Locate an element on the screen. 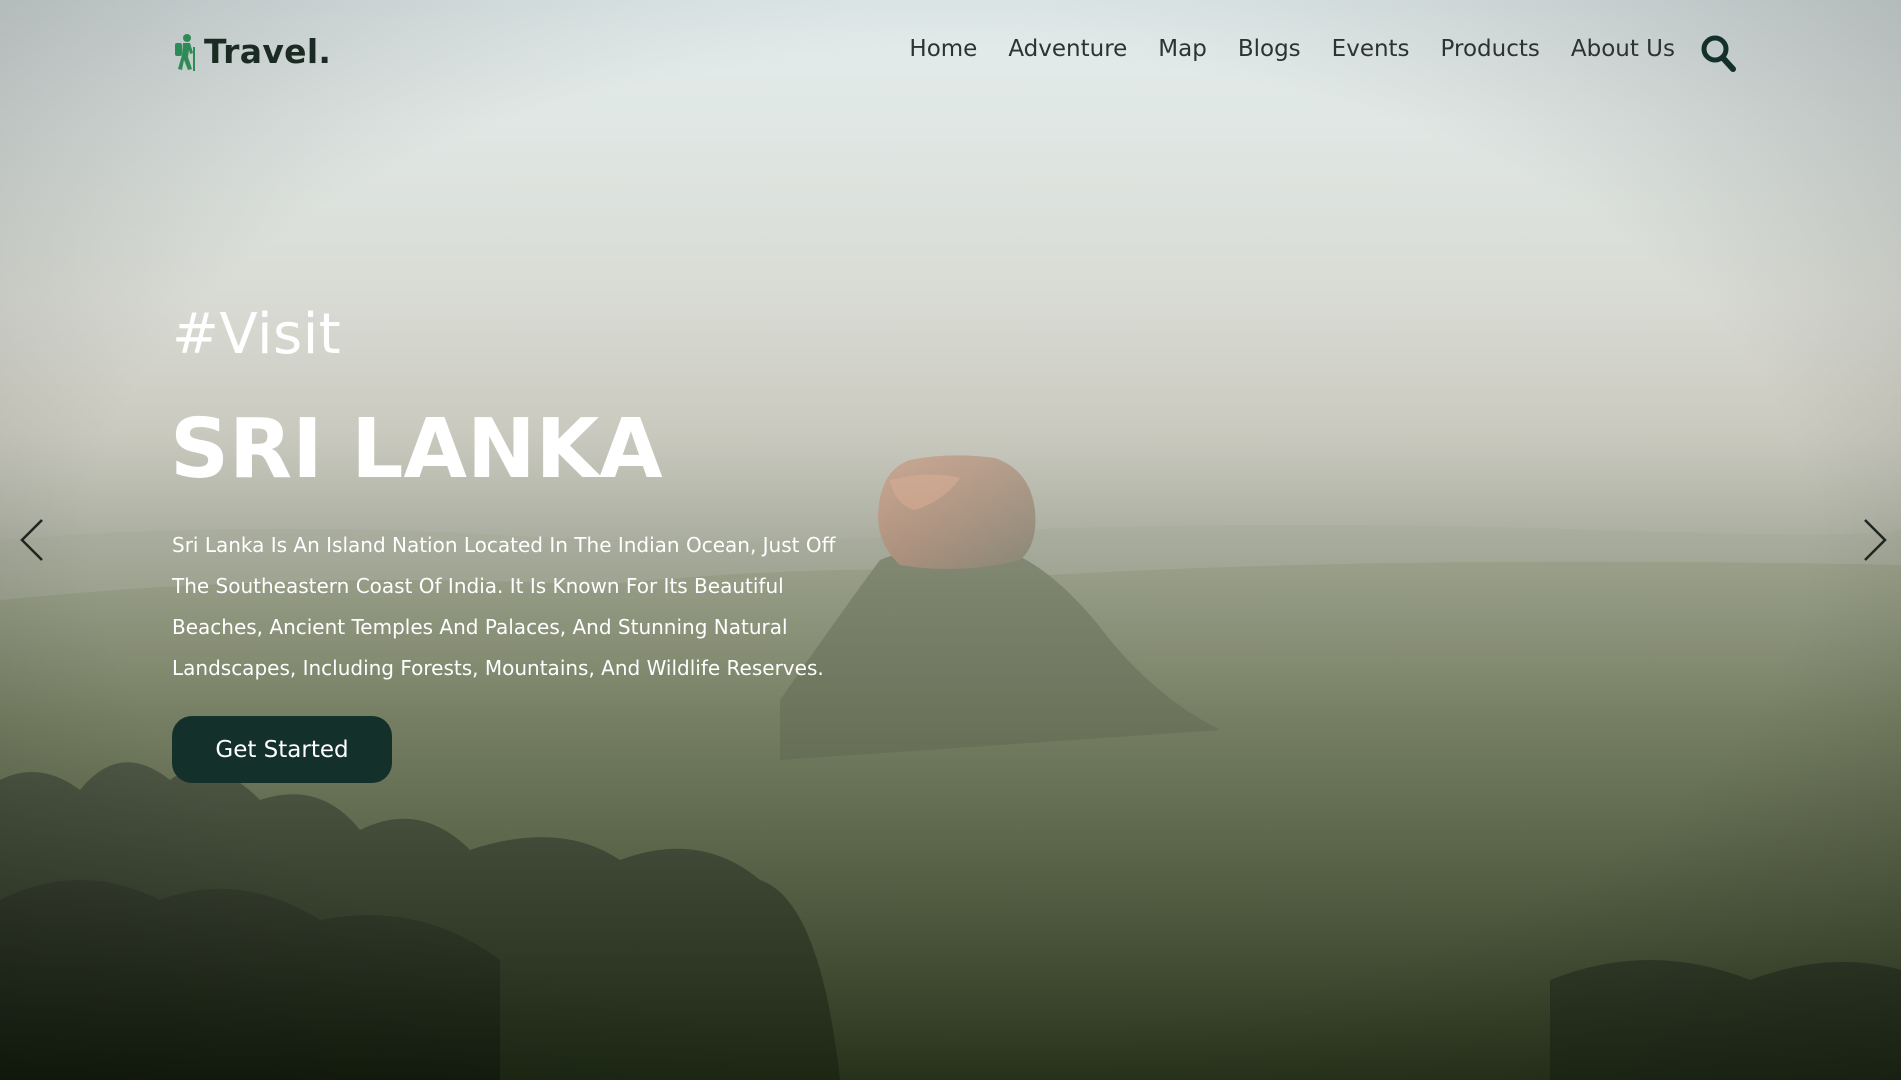 The width and height of the screenshot is (1901, 1080). nav-item-map: Map is located at coordinates (1182, 49).